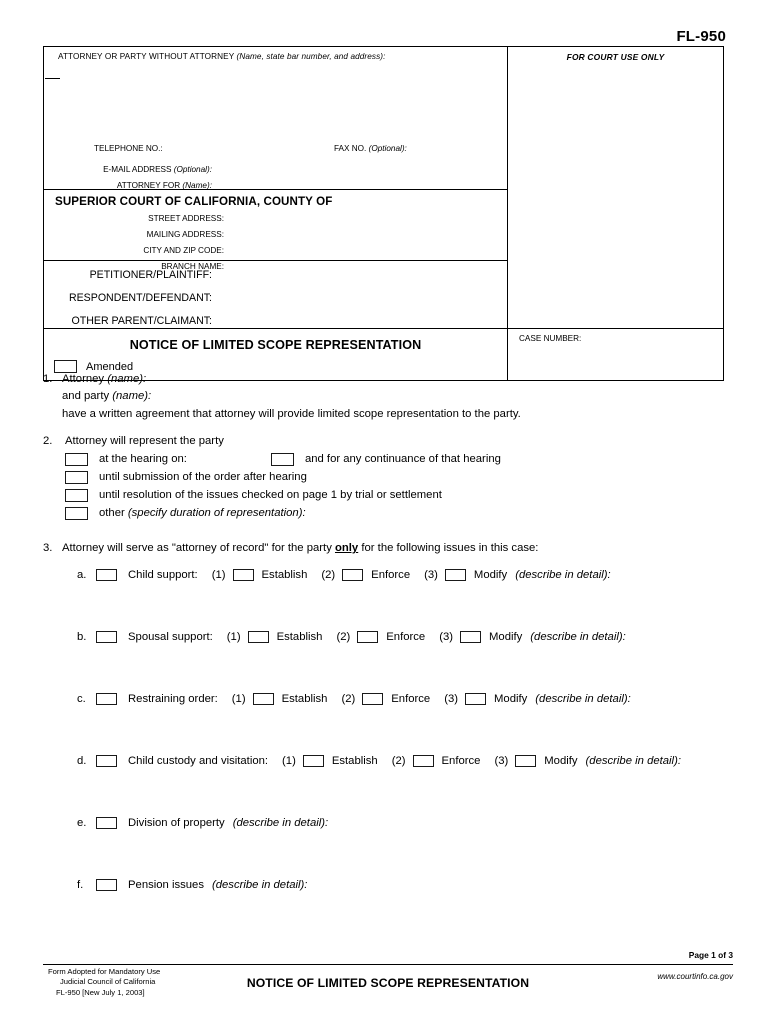 Image resolution: width=770 pixels, height=1024 pixels. What do you see at coordinates (106, 761) in the screenshot?
I see `child-custody-checkbox` at bounding box center [106, 761].